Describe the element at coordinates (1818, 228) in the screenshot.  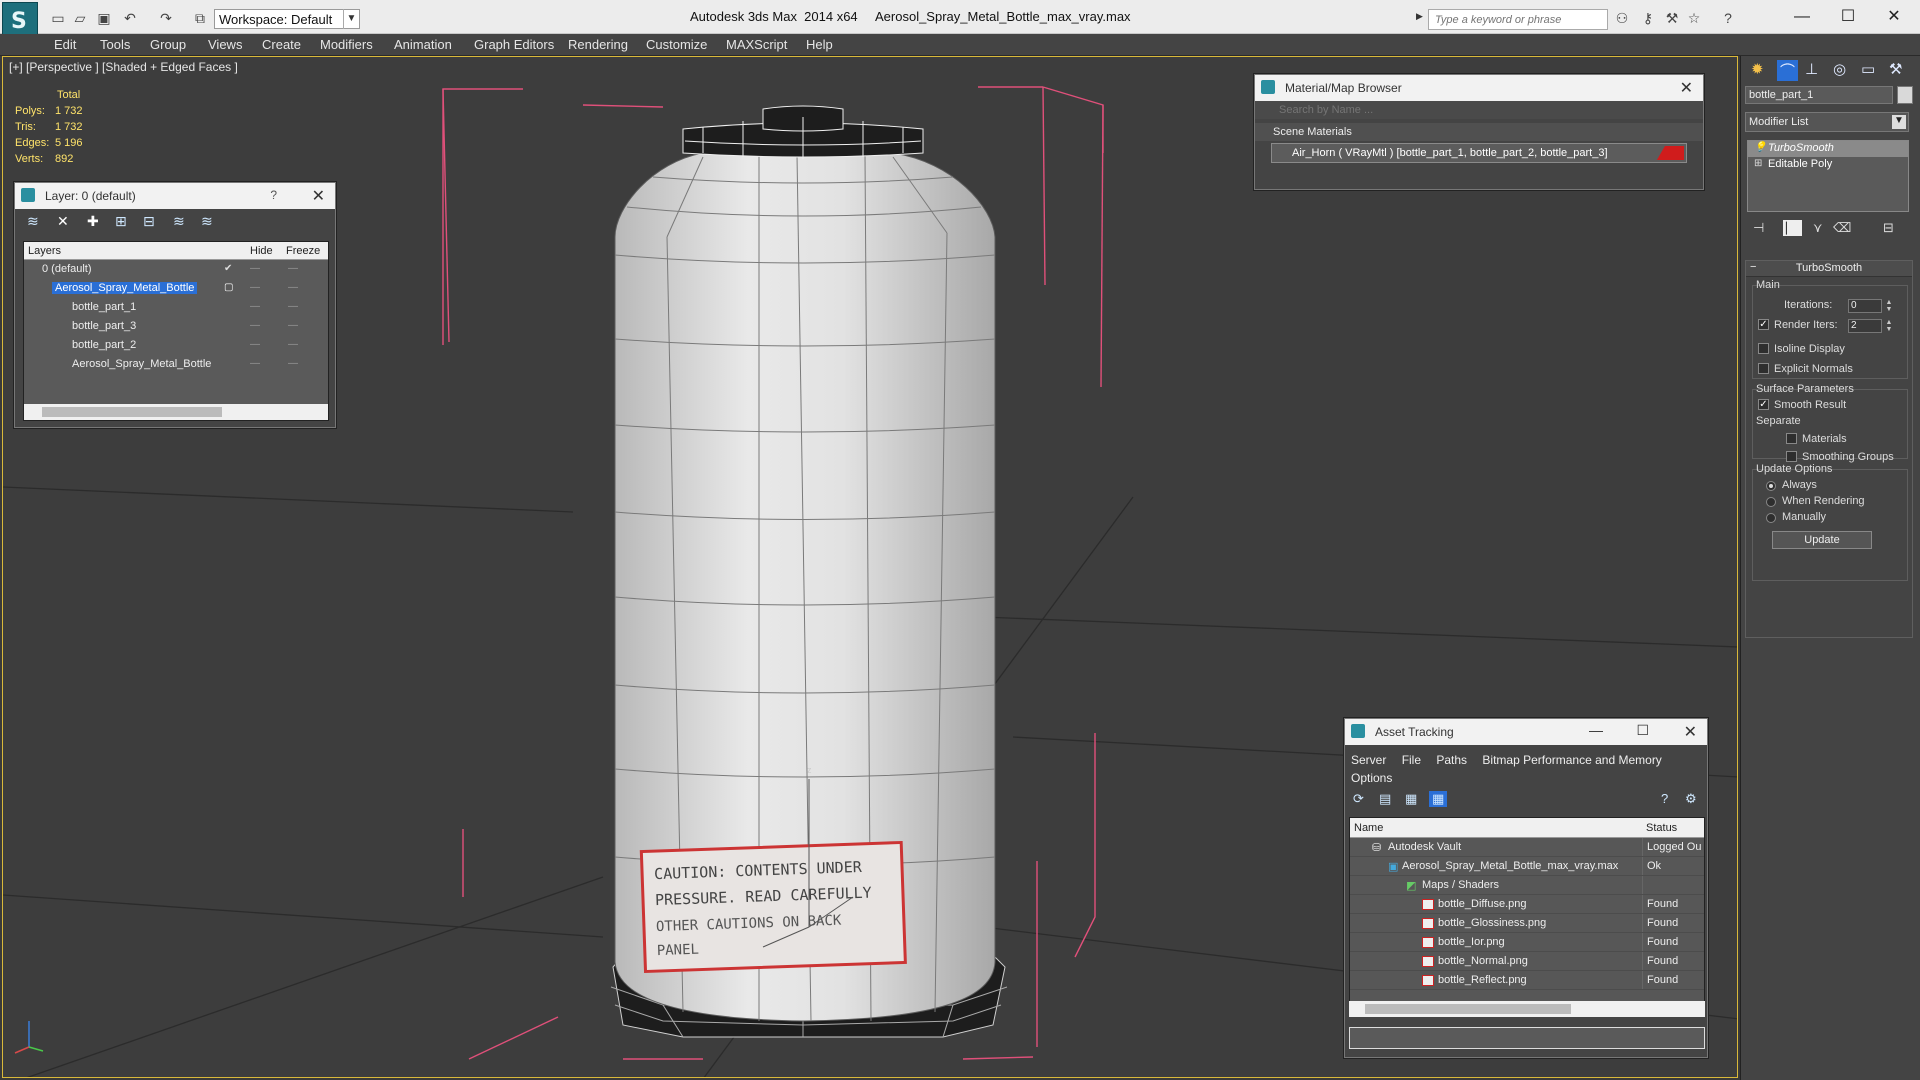
I see `make-unique-icon: ⋎` at that location.